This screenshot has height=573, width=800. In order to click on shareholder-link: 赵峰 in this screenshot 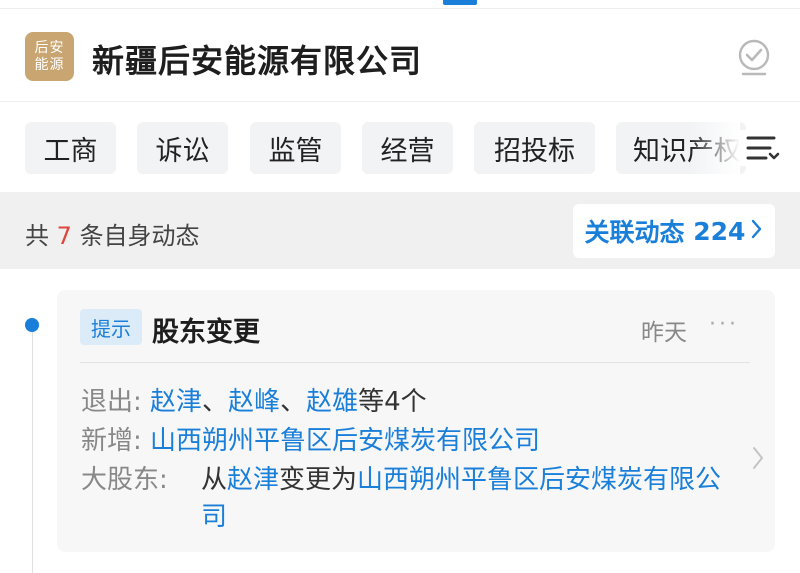, I will do `click(254, 402)`.